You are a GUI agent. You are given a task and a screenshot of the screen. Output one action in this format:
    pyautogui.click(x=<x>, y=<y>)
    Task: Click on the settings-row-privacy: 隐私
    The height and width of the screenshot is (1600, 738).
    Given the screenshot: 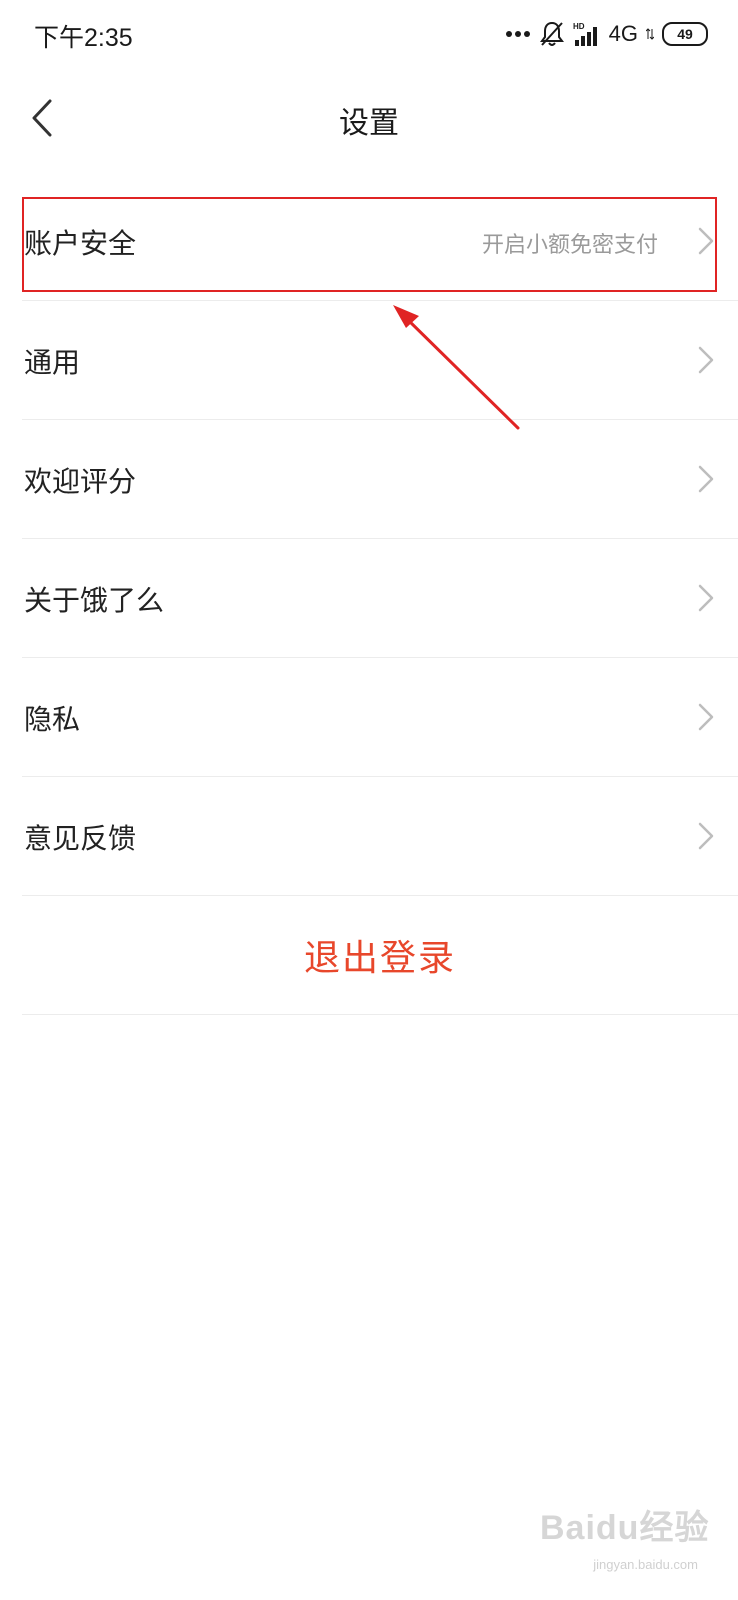 What is the action you would take?
    pyautogui.click(x=380, y=717)
    